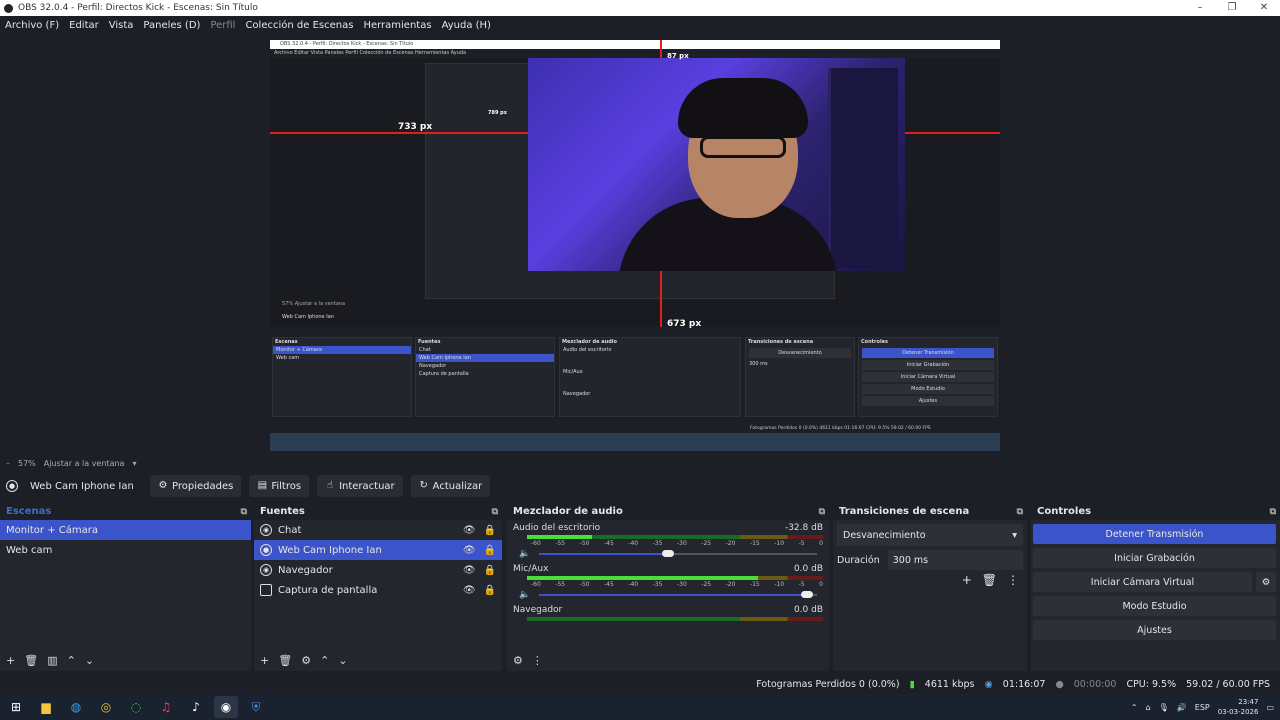 The width and height of the screenshot is (1280, 720). What do you see at coordinates (76, 707) in the screenshot?
I see `edge-icon: ◍` at bounding box center [76, 707].